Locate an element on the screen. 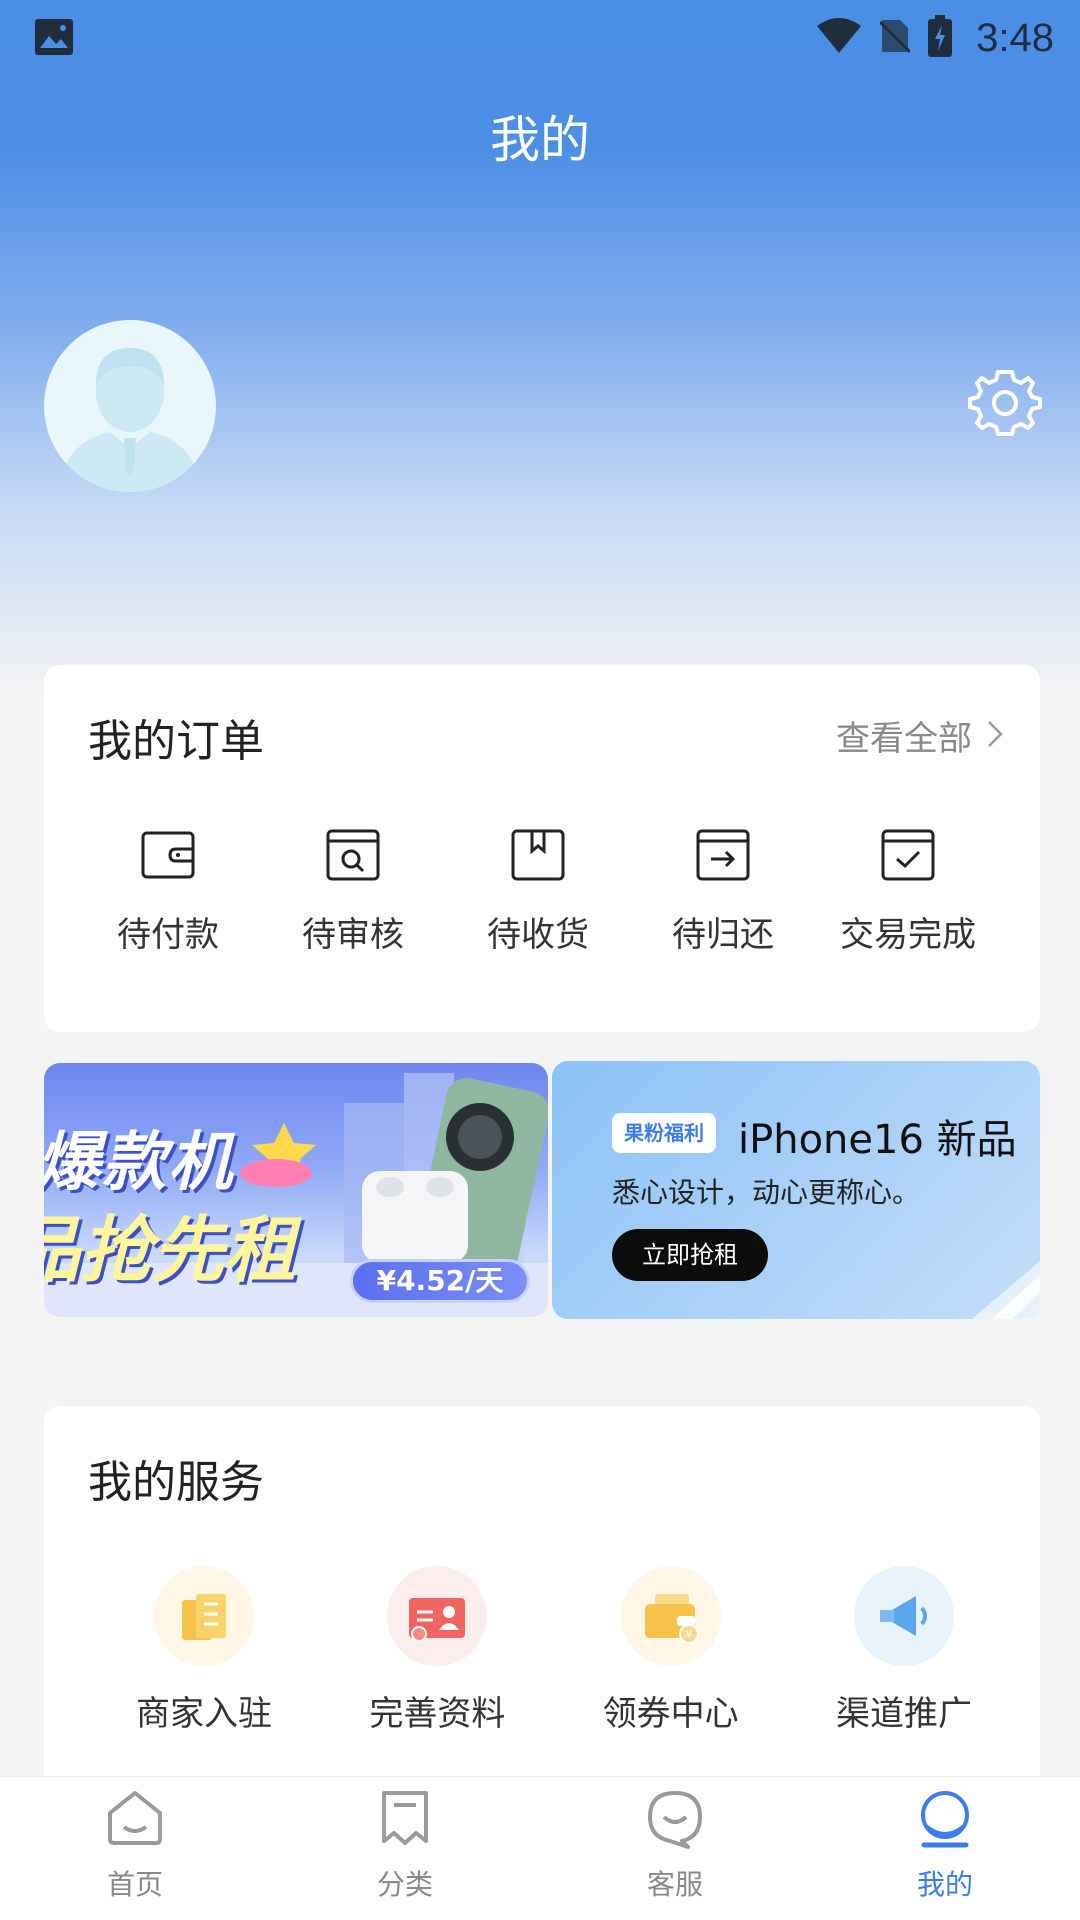  settings-gear-icon is located at coordinates (1005, 403).